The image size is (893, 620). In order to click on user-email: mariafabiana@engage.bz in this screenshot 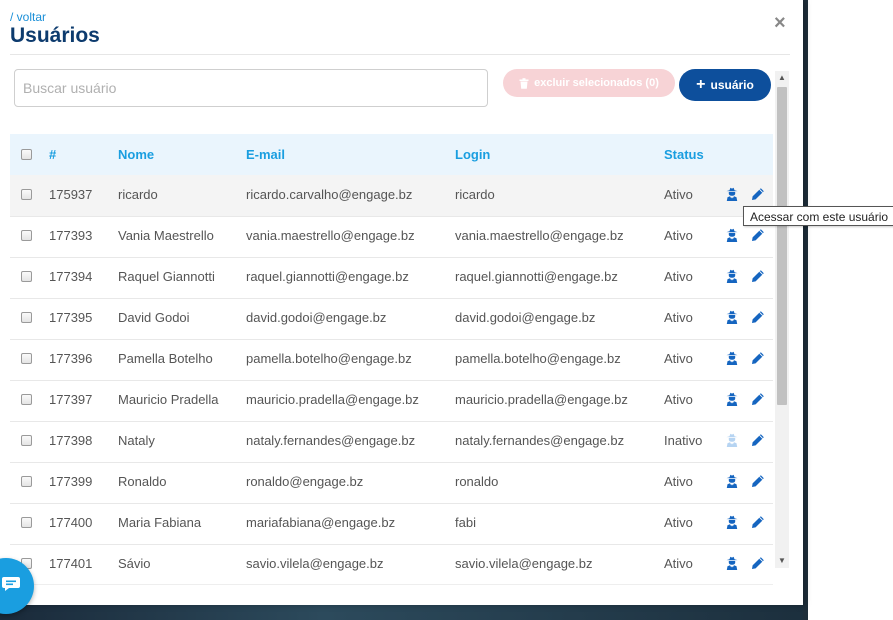, I will do `click(321, 522)`.